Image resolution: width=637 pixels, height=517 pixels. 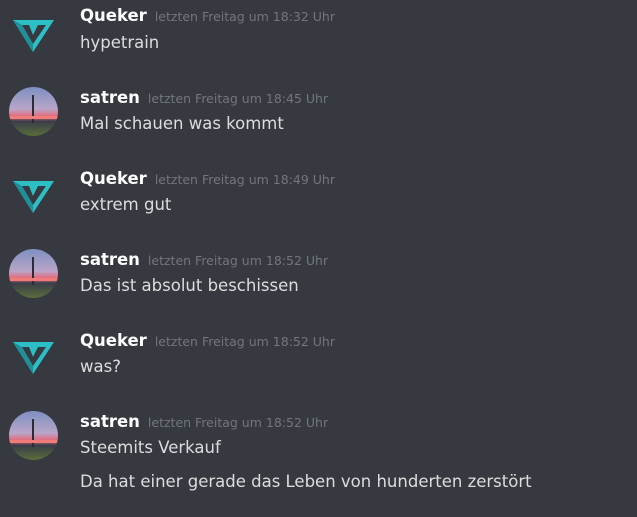 I want to click on message-text: Steemits Verkauf, so click(x=150, y=447).